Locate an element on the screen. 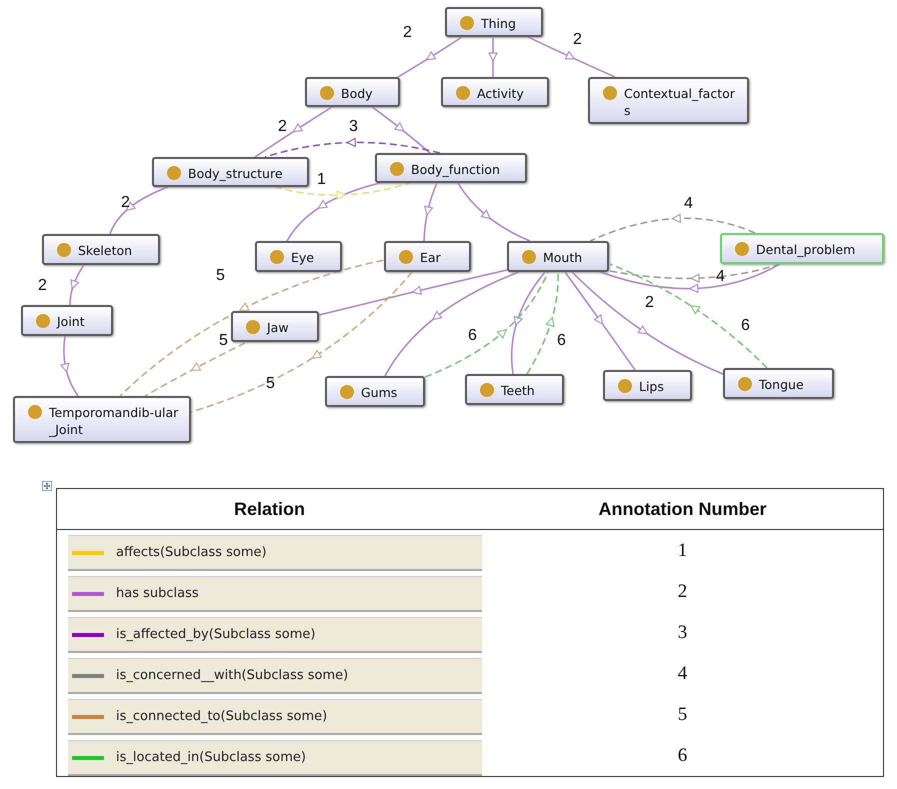  annotation-number: 6 is located at coordinates (683, 755).